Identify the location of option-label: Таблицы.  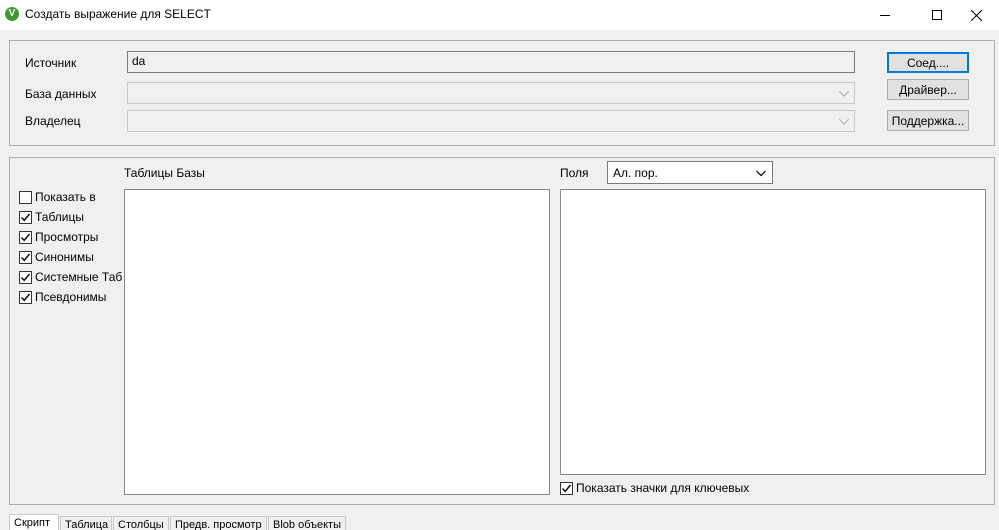
(60, 217).